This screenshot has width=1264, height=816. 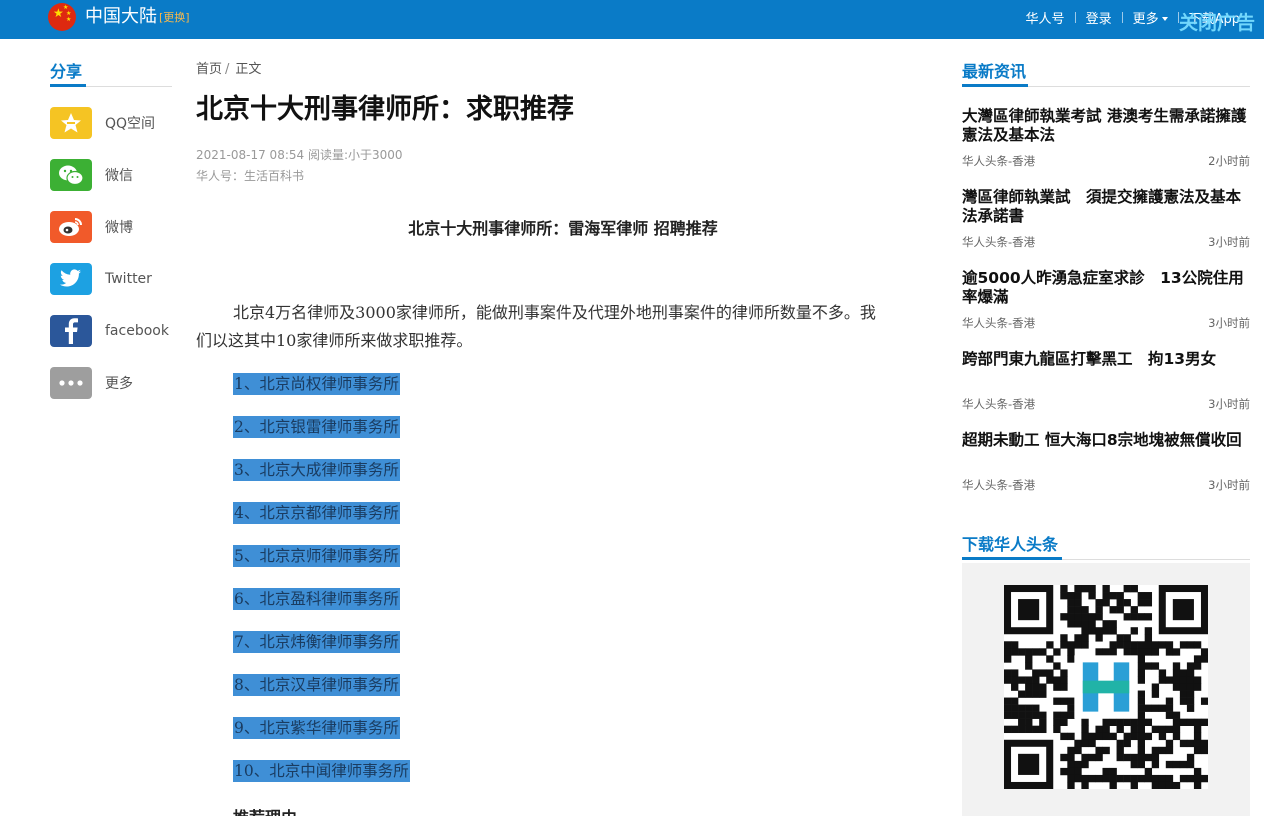 I want to click on chevron-down-icon, so click(x=1164, y=19).